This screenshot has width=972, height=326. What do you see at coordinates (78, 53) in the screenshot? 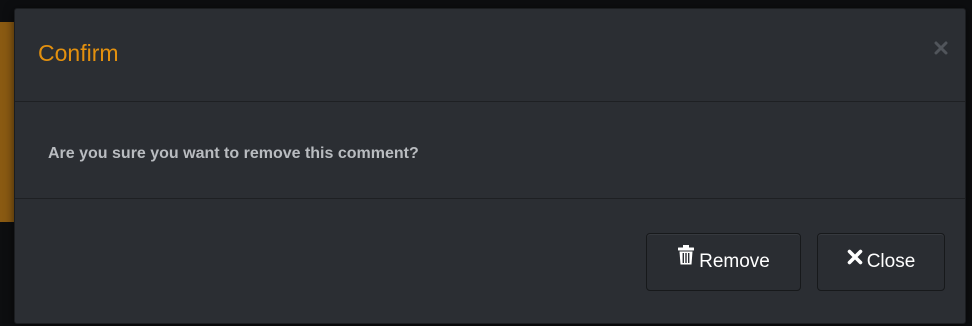
I see `dialog-title: Confirm` at bounding box center [78, 53].